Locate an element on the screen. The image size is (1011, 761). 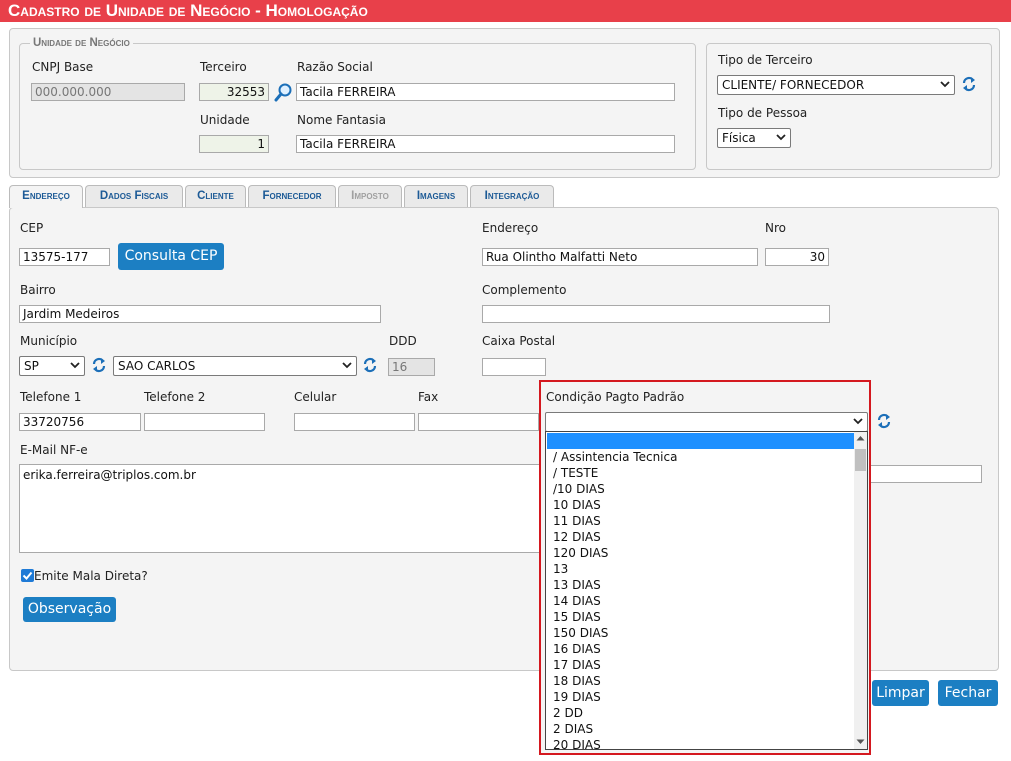
ddd-field: 16 is located at coordinates (411, 367).